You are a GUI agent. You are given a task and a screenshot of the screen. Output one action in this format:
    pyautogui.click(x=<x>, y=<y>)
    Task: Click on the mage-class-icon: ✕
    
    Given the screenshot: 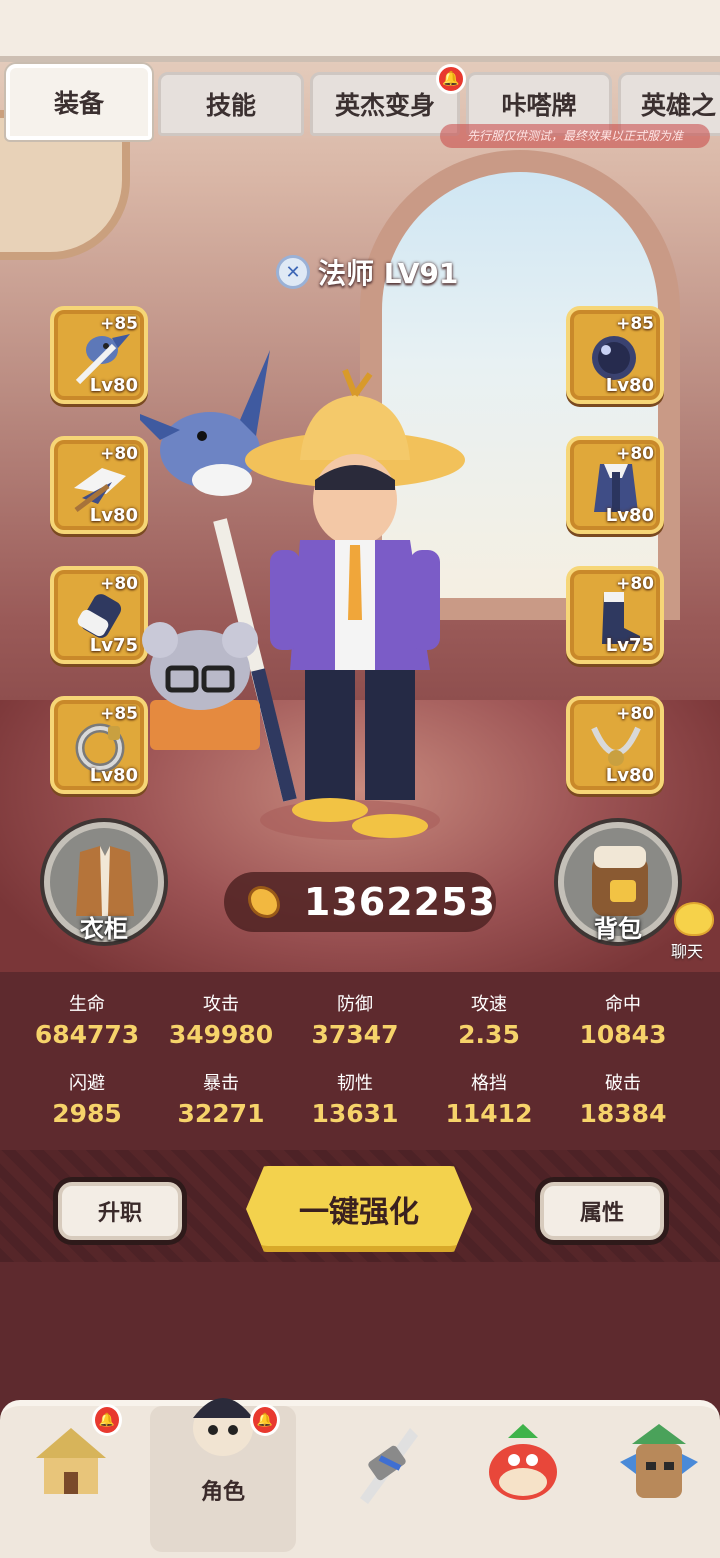 What is the action you would take?
    pyautogui.click(x=293, y=272)
    